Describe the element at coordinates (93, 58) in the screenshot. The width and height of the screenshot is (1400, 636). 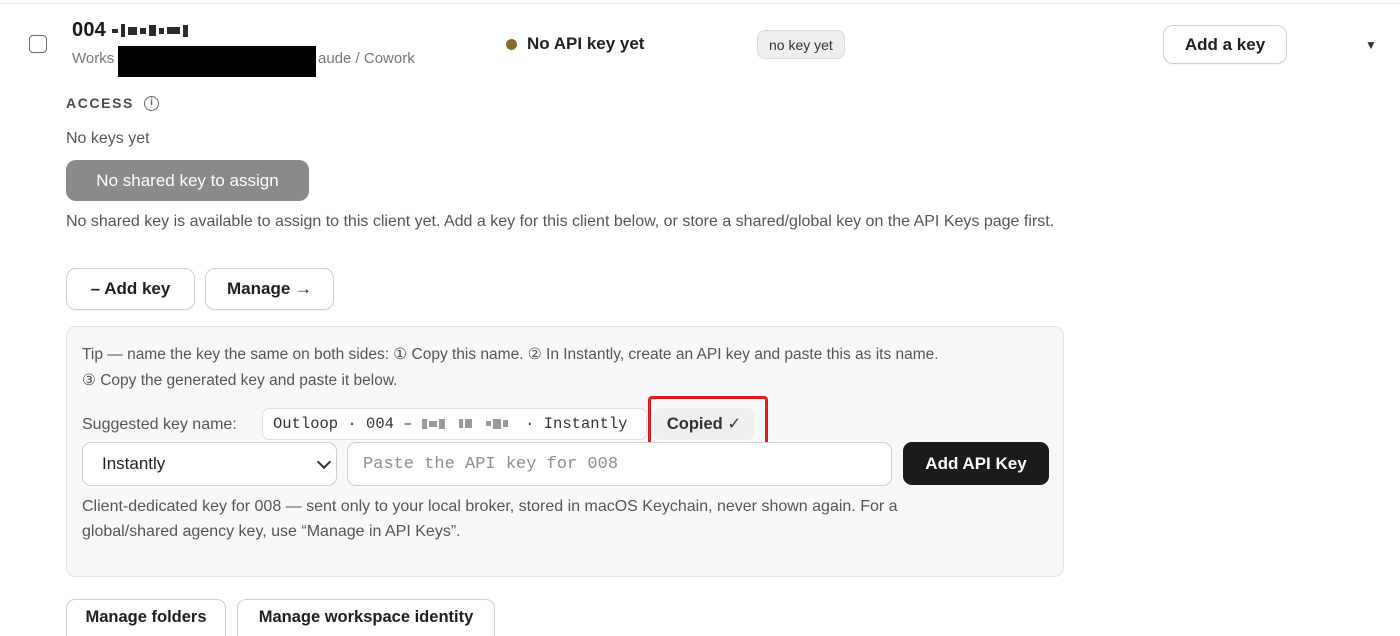
I see `client-subtitle-start: Works` at that location.